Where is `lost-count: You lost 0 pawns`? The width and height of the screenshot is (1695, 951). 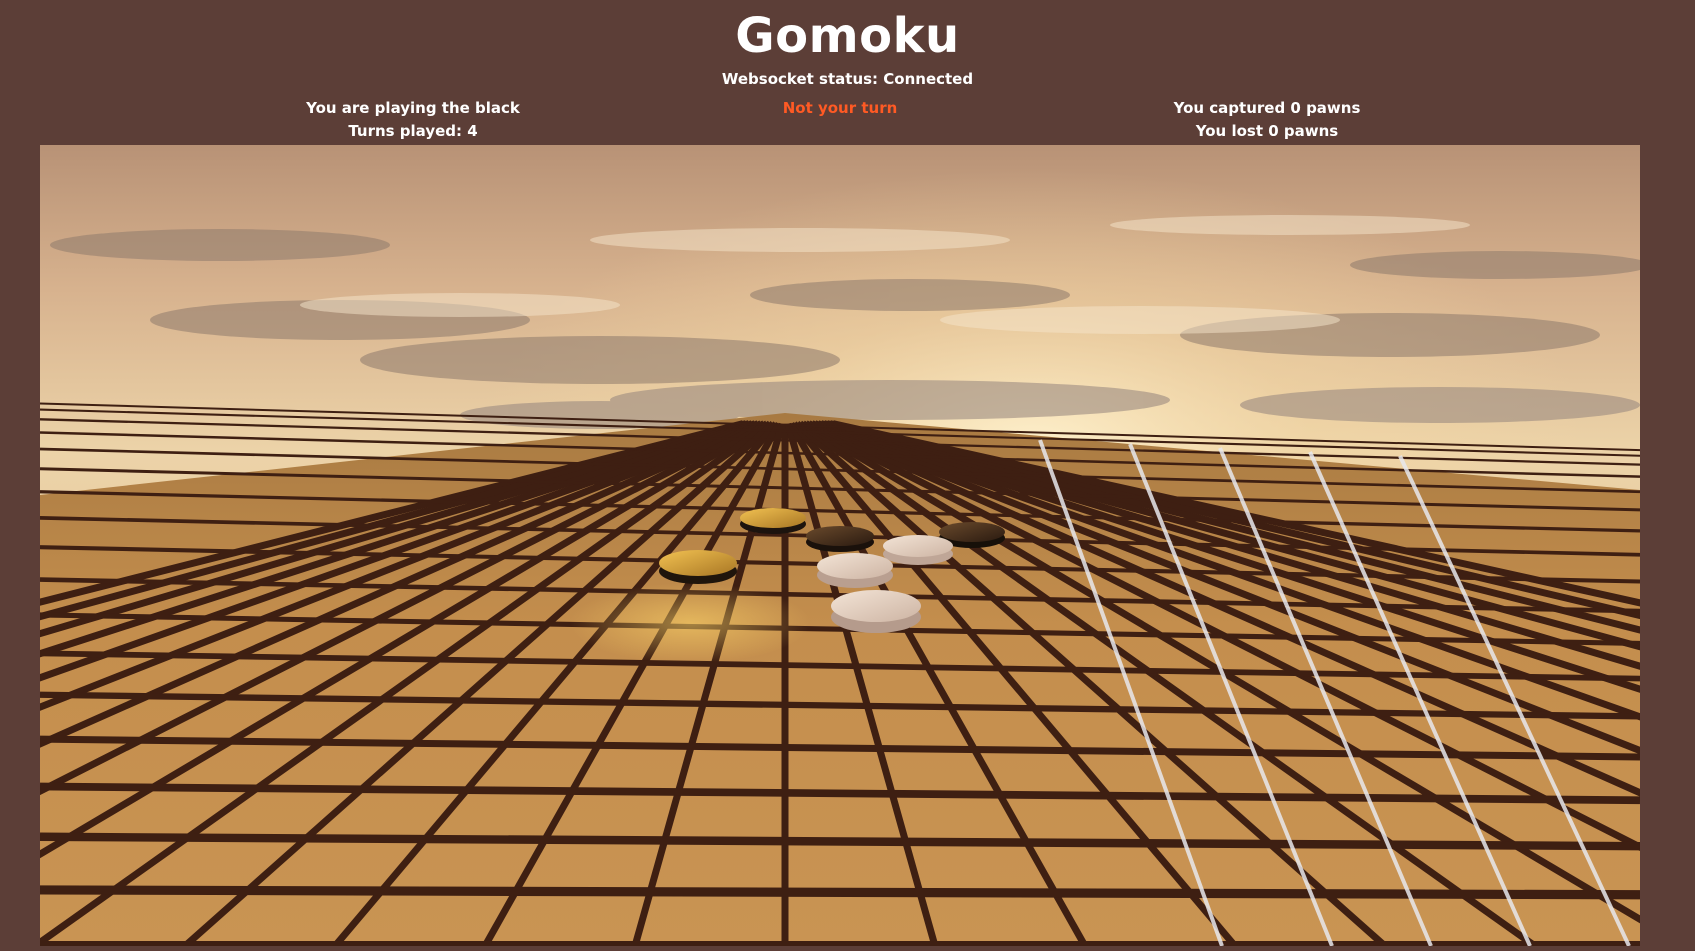
lost-count: You lost 0 pawns is located at coordinates (1267, 131).